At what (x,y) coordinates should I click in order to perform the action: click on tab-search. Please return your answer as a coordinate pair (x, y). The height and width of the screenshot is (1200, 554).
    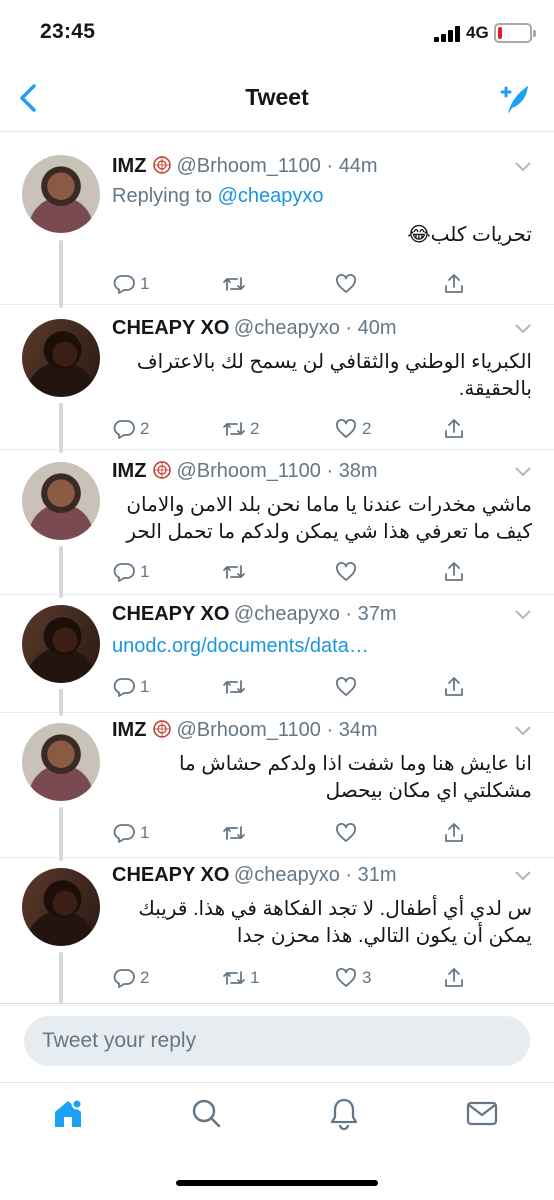
    Looking at the image, I should click on (208, 1115).